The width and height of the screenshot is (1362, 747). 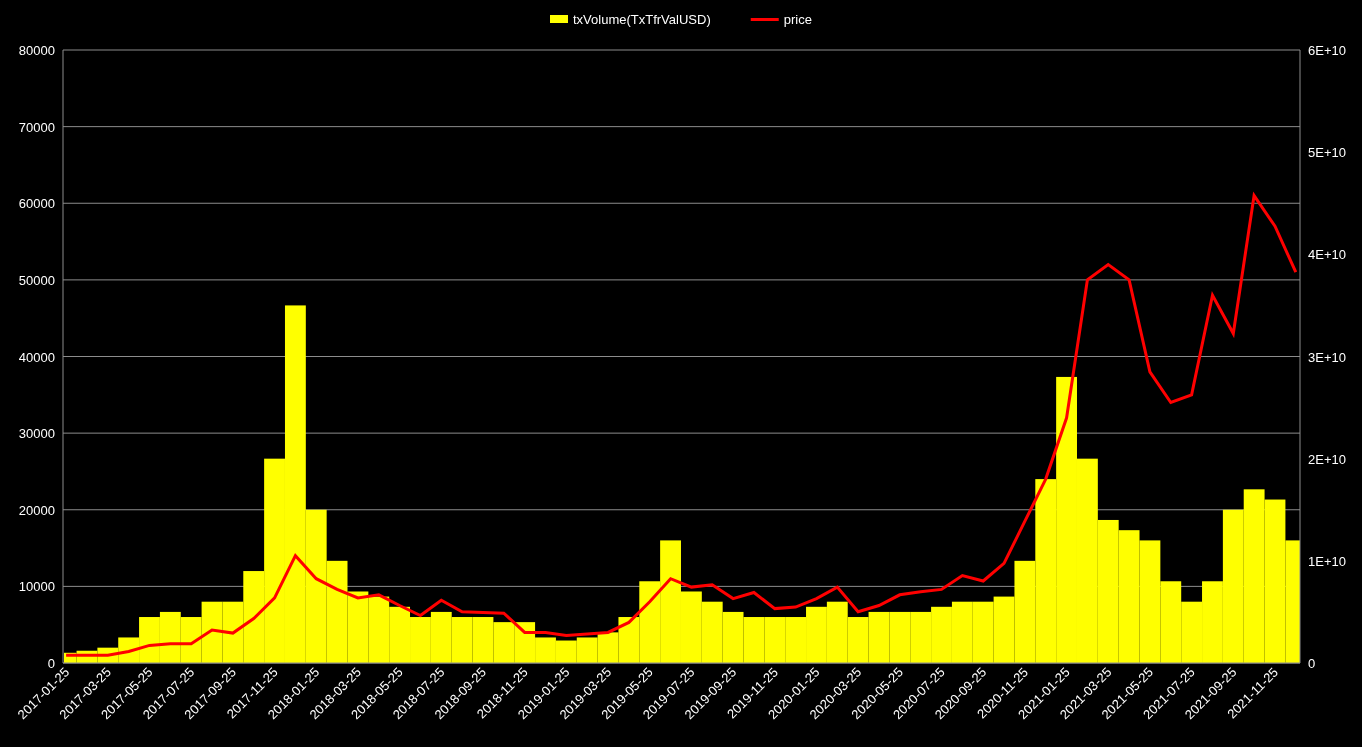 What do you see at coordinates (797, 19) in the screenshot?
I see `legend-label: price` at bounding box center [797, 19].